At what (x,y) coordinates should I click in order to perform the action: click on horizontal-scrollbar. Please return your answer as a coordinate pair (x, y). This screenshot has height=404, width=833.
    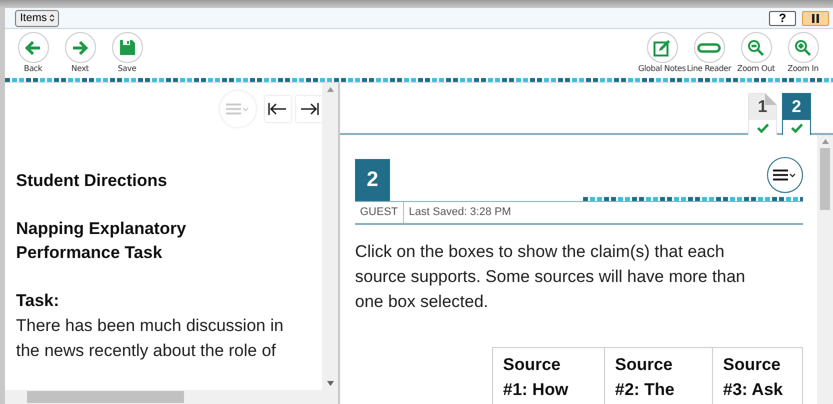
    Looking at the image, I should click on (171, 397).